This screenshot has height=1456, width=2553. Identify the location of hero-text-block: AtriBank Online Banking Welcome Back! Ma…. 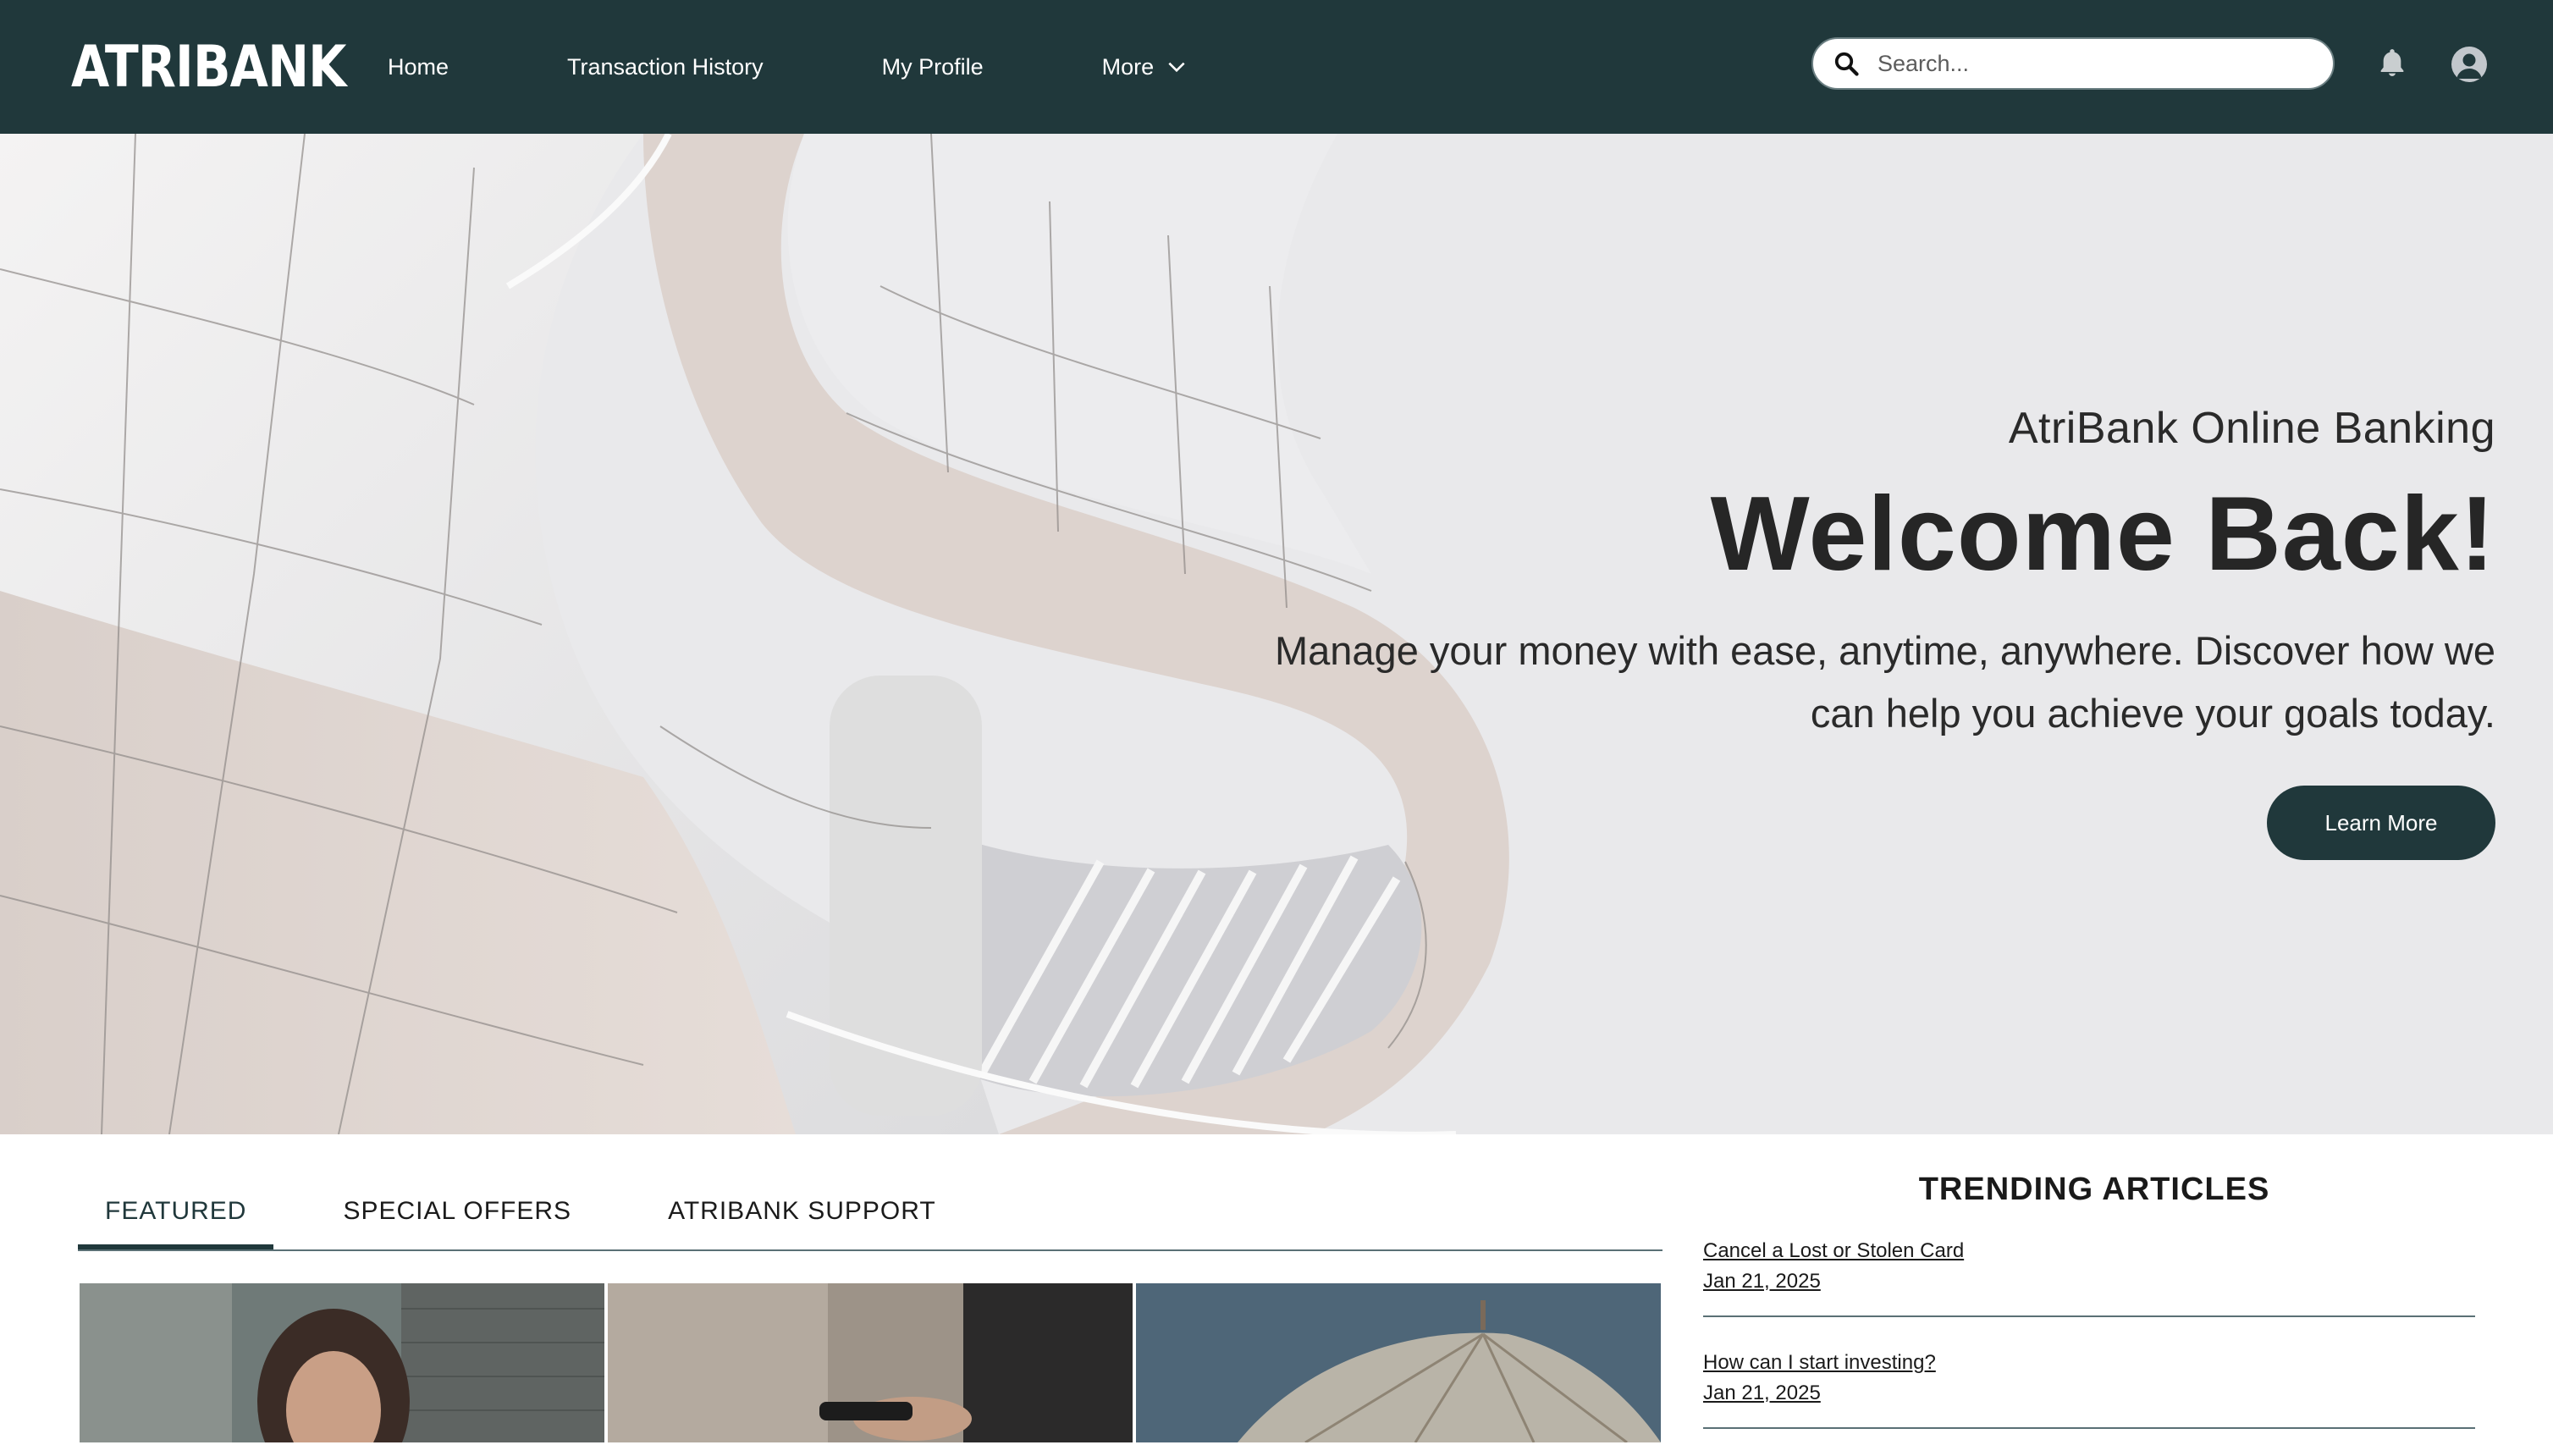
(1860, 574).